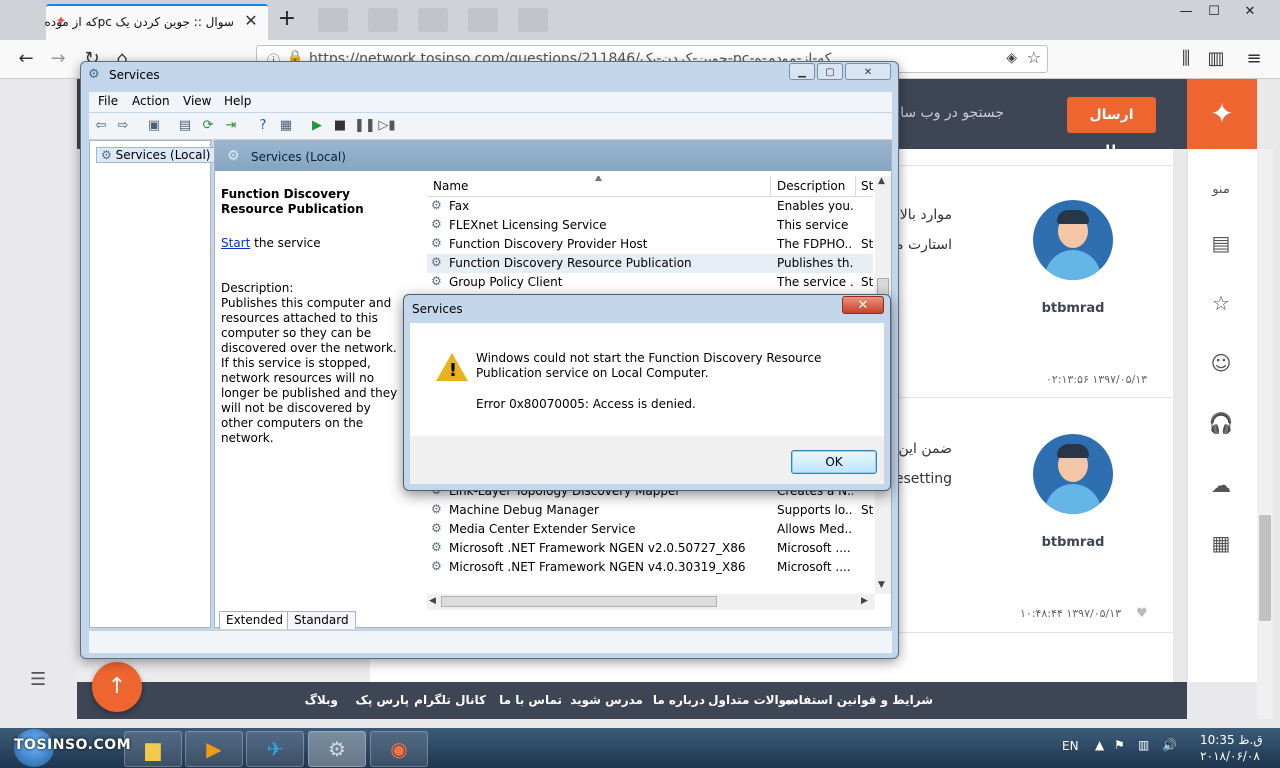 This screenshot has height=768, width=1280. Describe the element at coordinates (1186, 12) in the screenshot. I see `window-minimize-button: —` at that location.